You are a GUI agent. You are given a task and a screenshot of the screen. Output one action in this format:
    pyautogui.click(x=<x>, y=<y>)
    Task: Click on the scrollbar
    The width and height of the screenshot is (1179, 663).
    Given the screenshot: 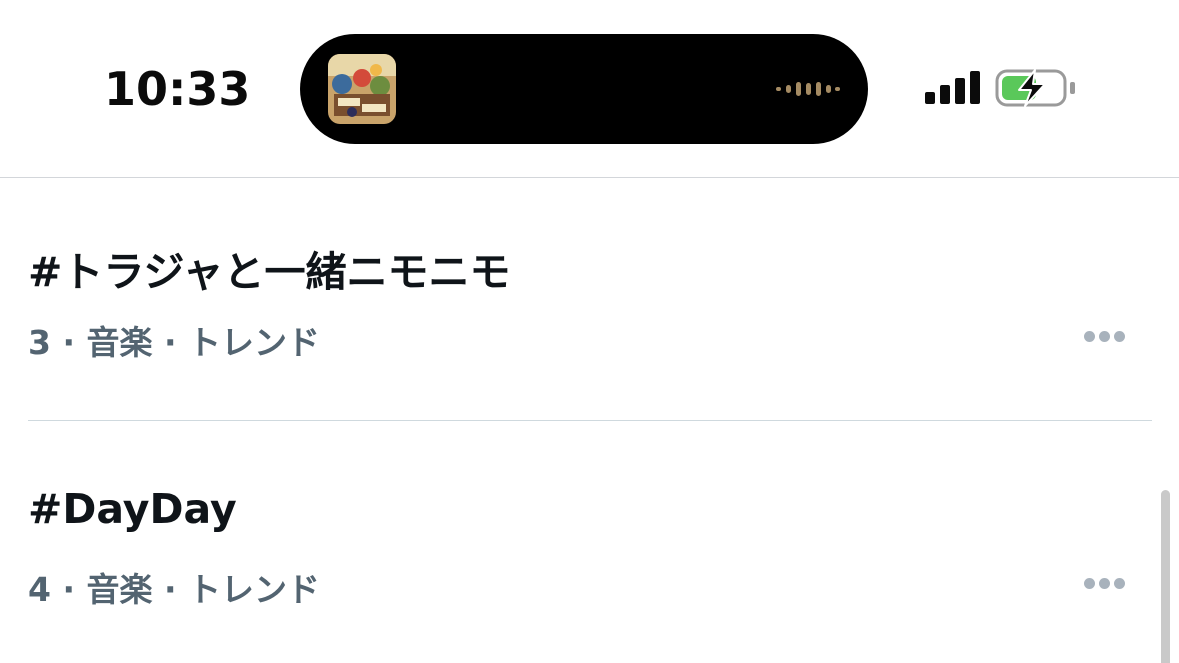 What is the action you would take?
    pyautogui.click(x=1165, y=576)
    